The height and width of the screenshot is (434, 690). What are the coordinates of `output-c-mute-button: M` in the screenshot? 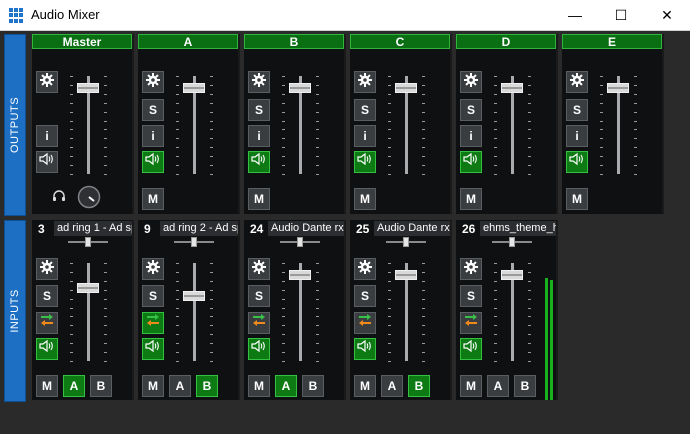 It's located at (365, 199).